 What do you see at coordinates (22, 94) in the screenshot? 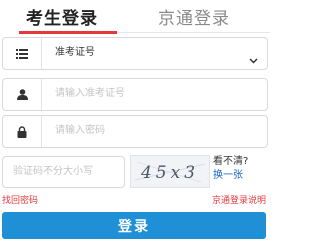
I see `user-icon` at bounding box center [22, 94].